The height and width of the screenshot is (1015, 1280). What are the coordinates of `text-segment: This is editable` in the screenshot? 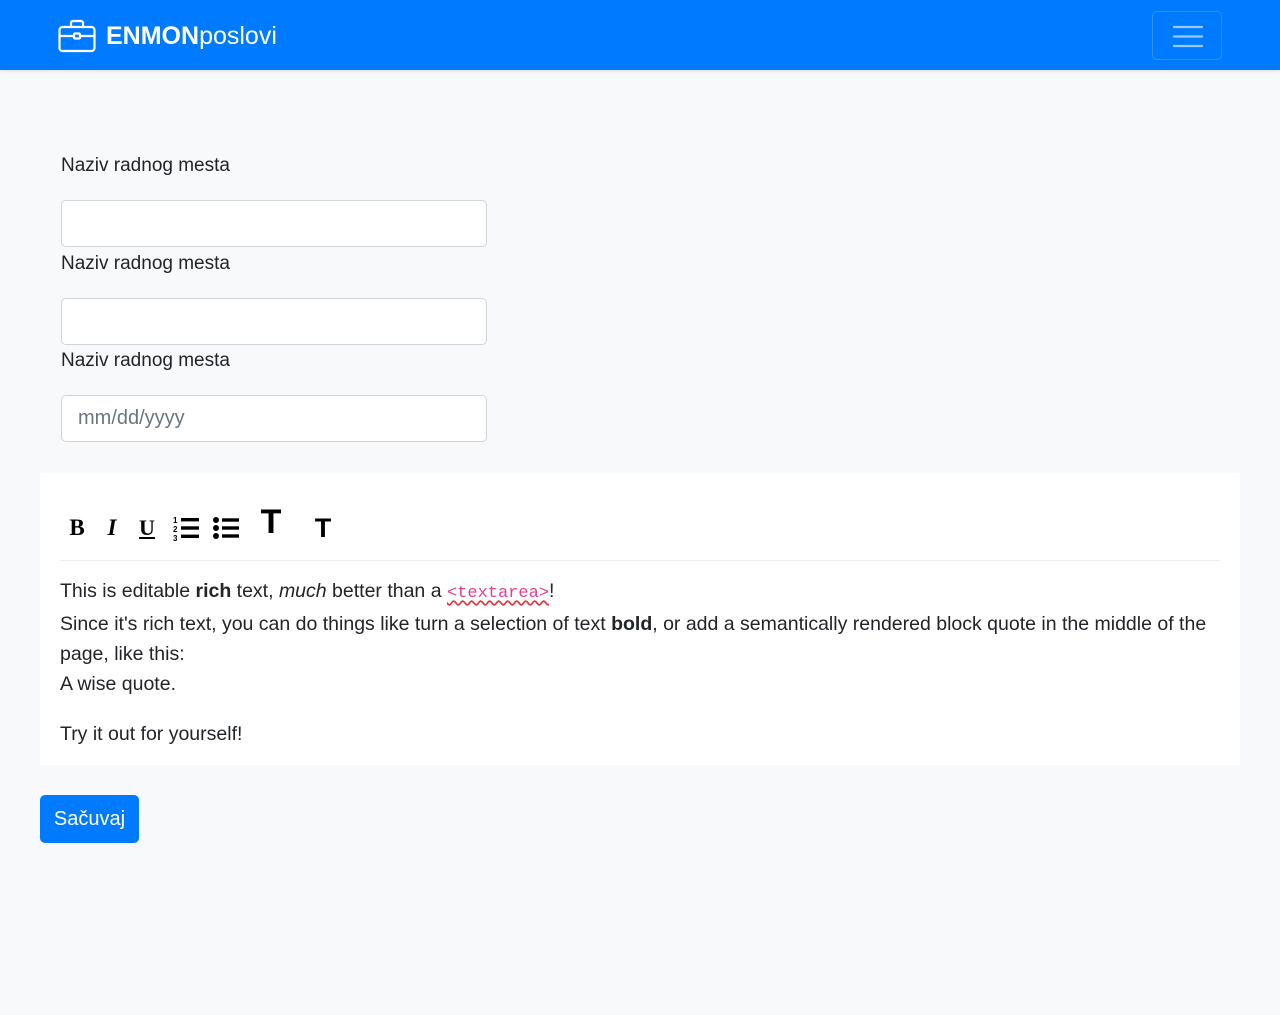 It's located at (128, 591).